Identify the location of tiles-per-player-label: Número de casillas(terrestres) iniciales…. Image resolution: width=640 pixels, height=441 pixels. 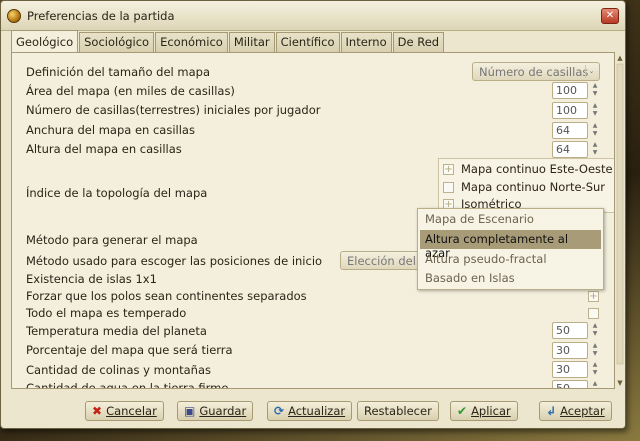
(173, 110).